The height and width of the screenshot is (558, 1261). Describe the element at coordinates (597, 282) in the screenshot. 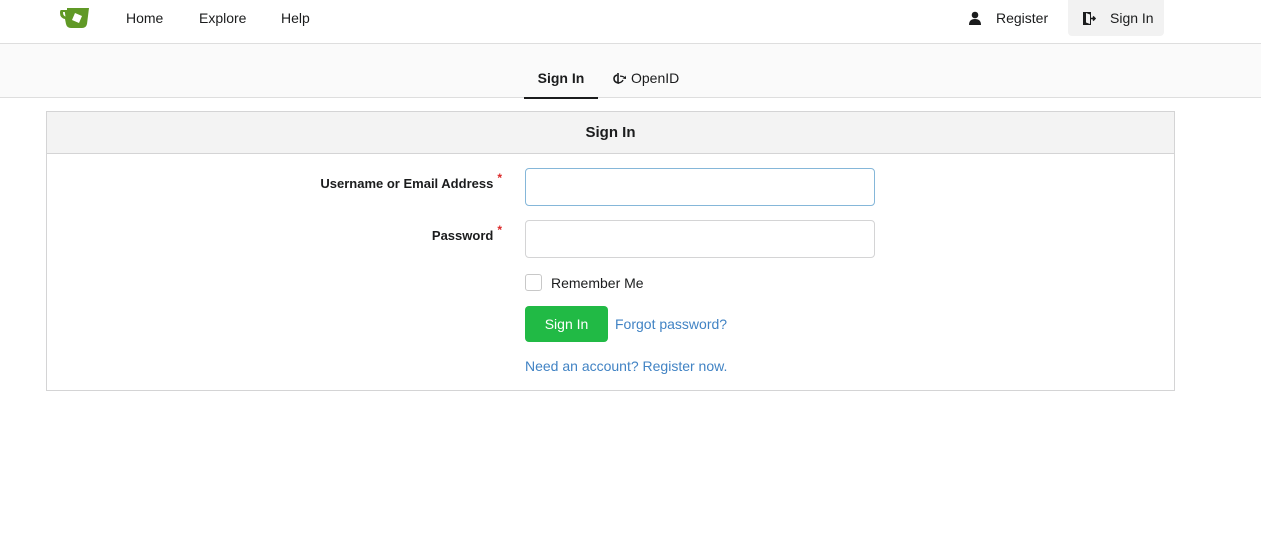

I see `remember-me-label: Remember Me` at that location.